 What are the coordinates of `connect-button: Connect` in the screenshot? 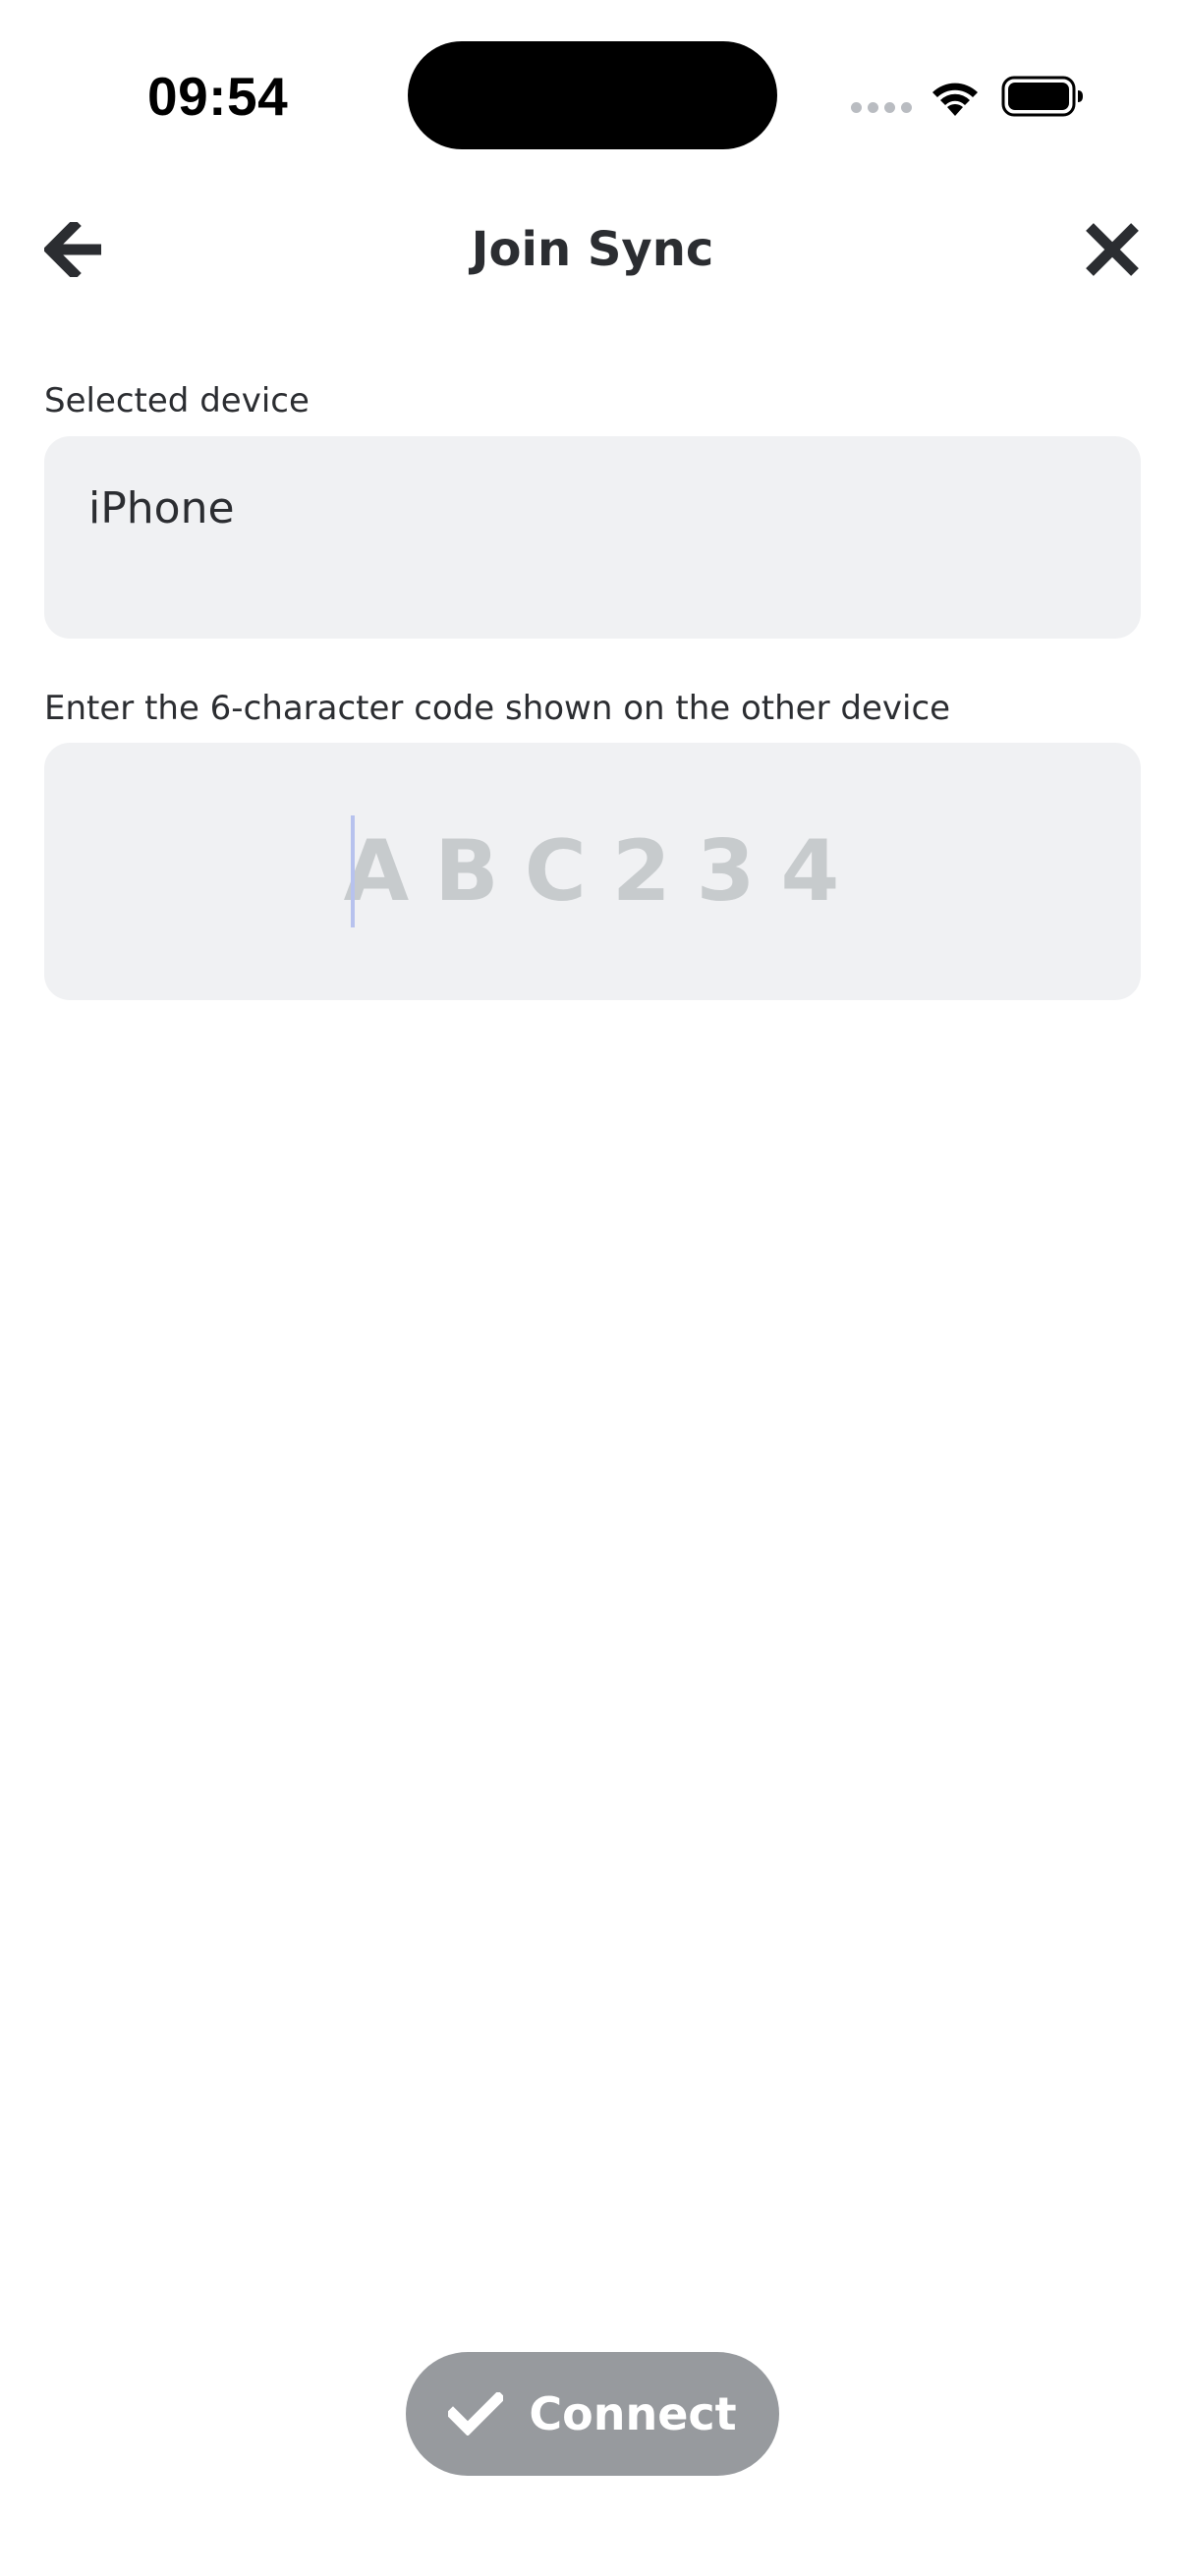 It's located at (592, 2414).